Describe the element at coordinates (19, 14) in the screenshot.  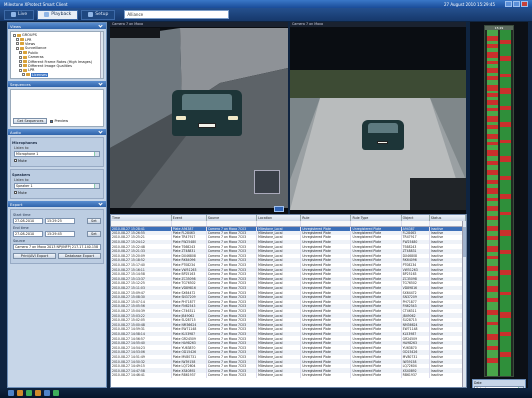
I see `tab-live: Live` at that location.